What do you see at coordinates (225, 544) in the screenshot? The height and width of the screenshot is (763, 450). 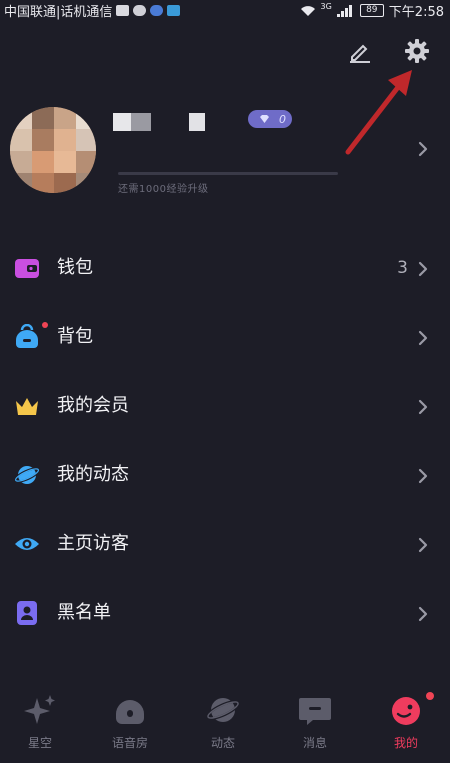 I see `menu-item-visitors: 主页访客` at bounding box center [225, 544].